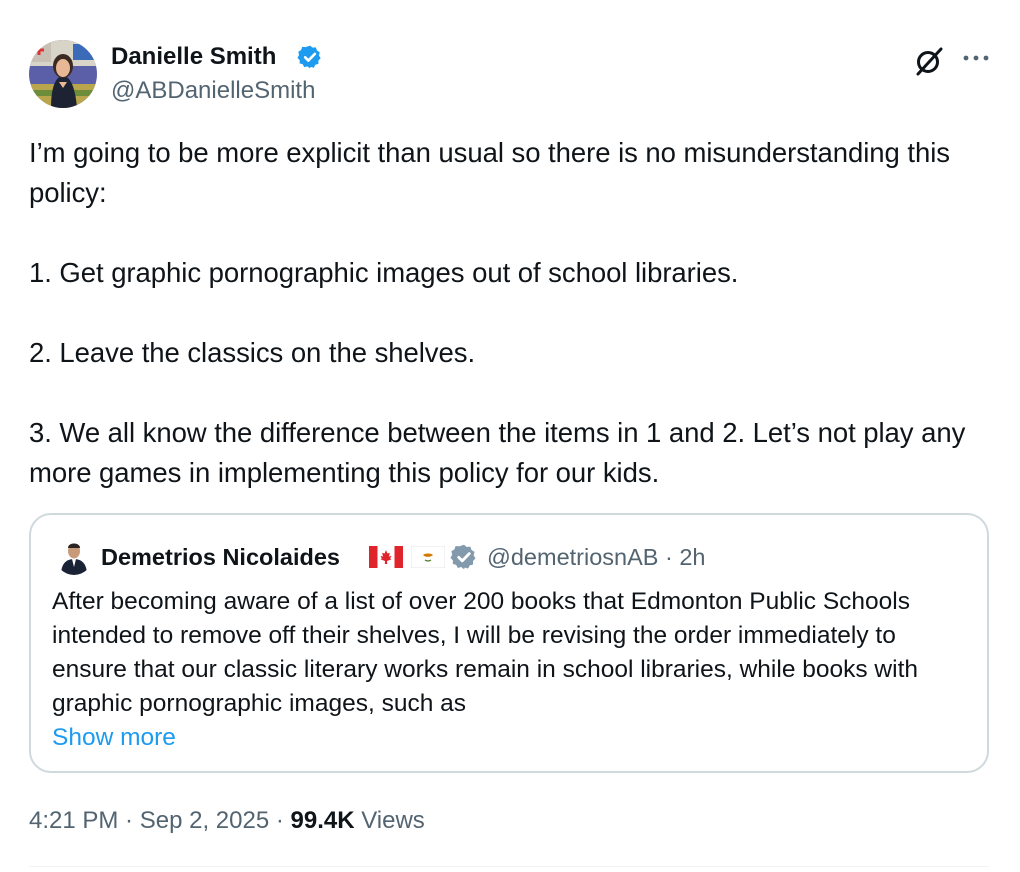 This screenshot has height=872, width=1020. I want to click on tweet-meta: 4:21 PM · Sep 2, 2025 · 99.4K Views, so click(227, 821).